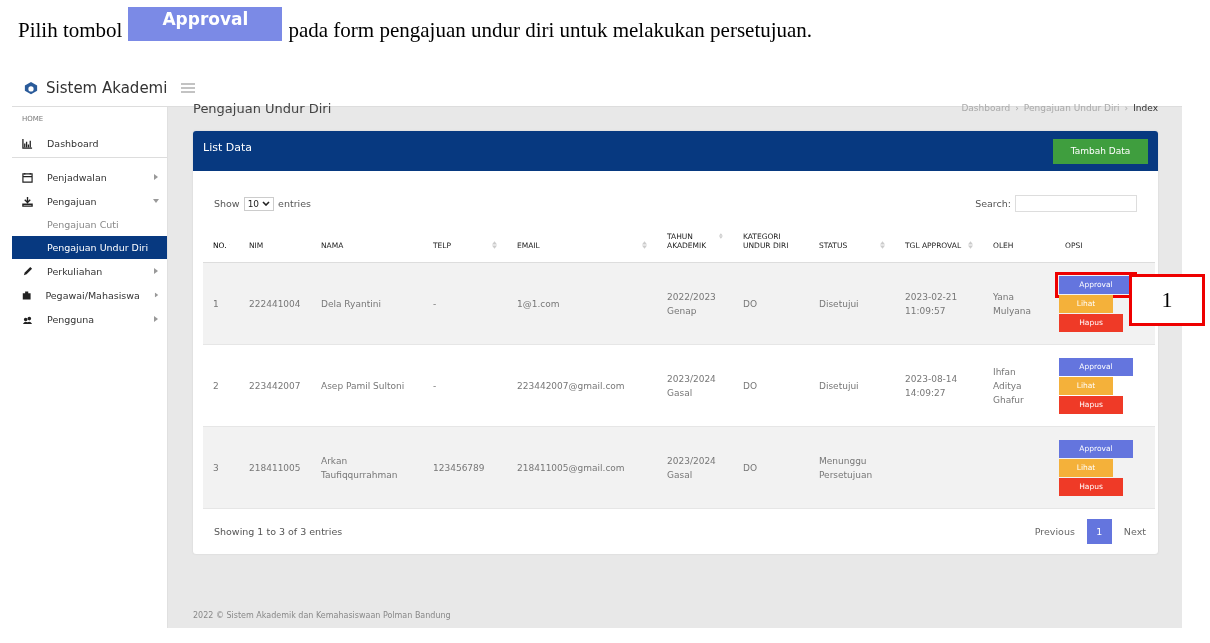  Describe the element at coordinates (275, 385) in the screenshot. I see `table-cell: 223442007` at that location.